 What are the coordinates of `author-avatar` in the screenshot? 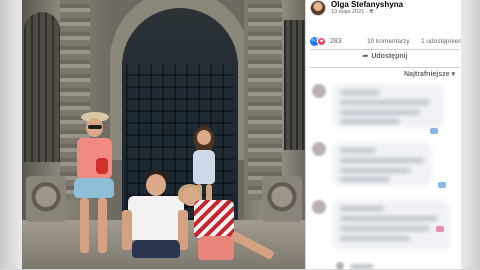 It's located at (318, 8).